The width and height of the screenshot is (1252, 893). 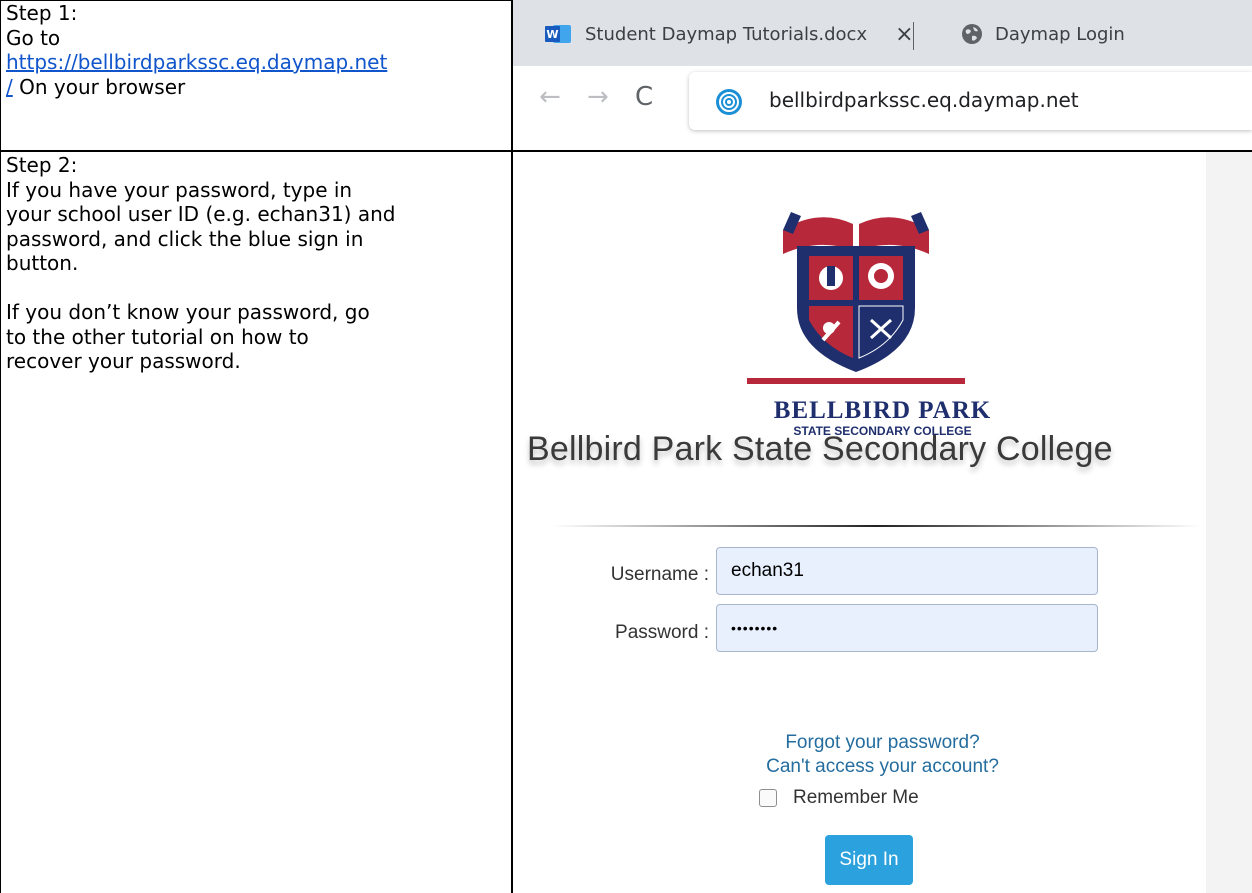 I want to click on step2-line: If you have your password, type in, so click(x=179, y=189).